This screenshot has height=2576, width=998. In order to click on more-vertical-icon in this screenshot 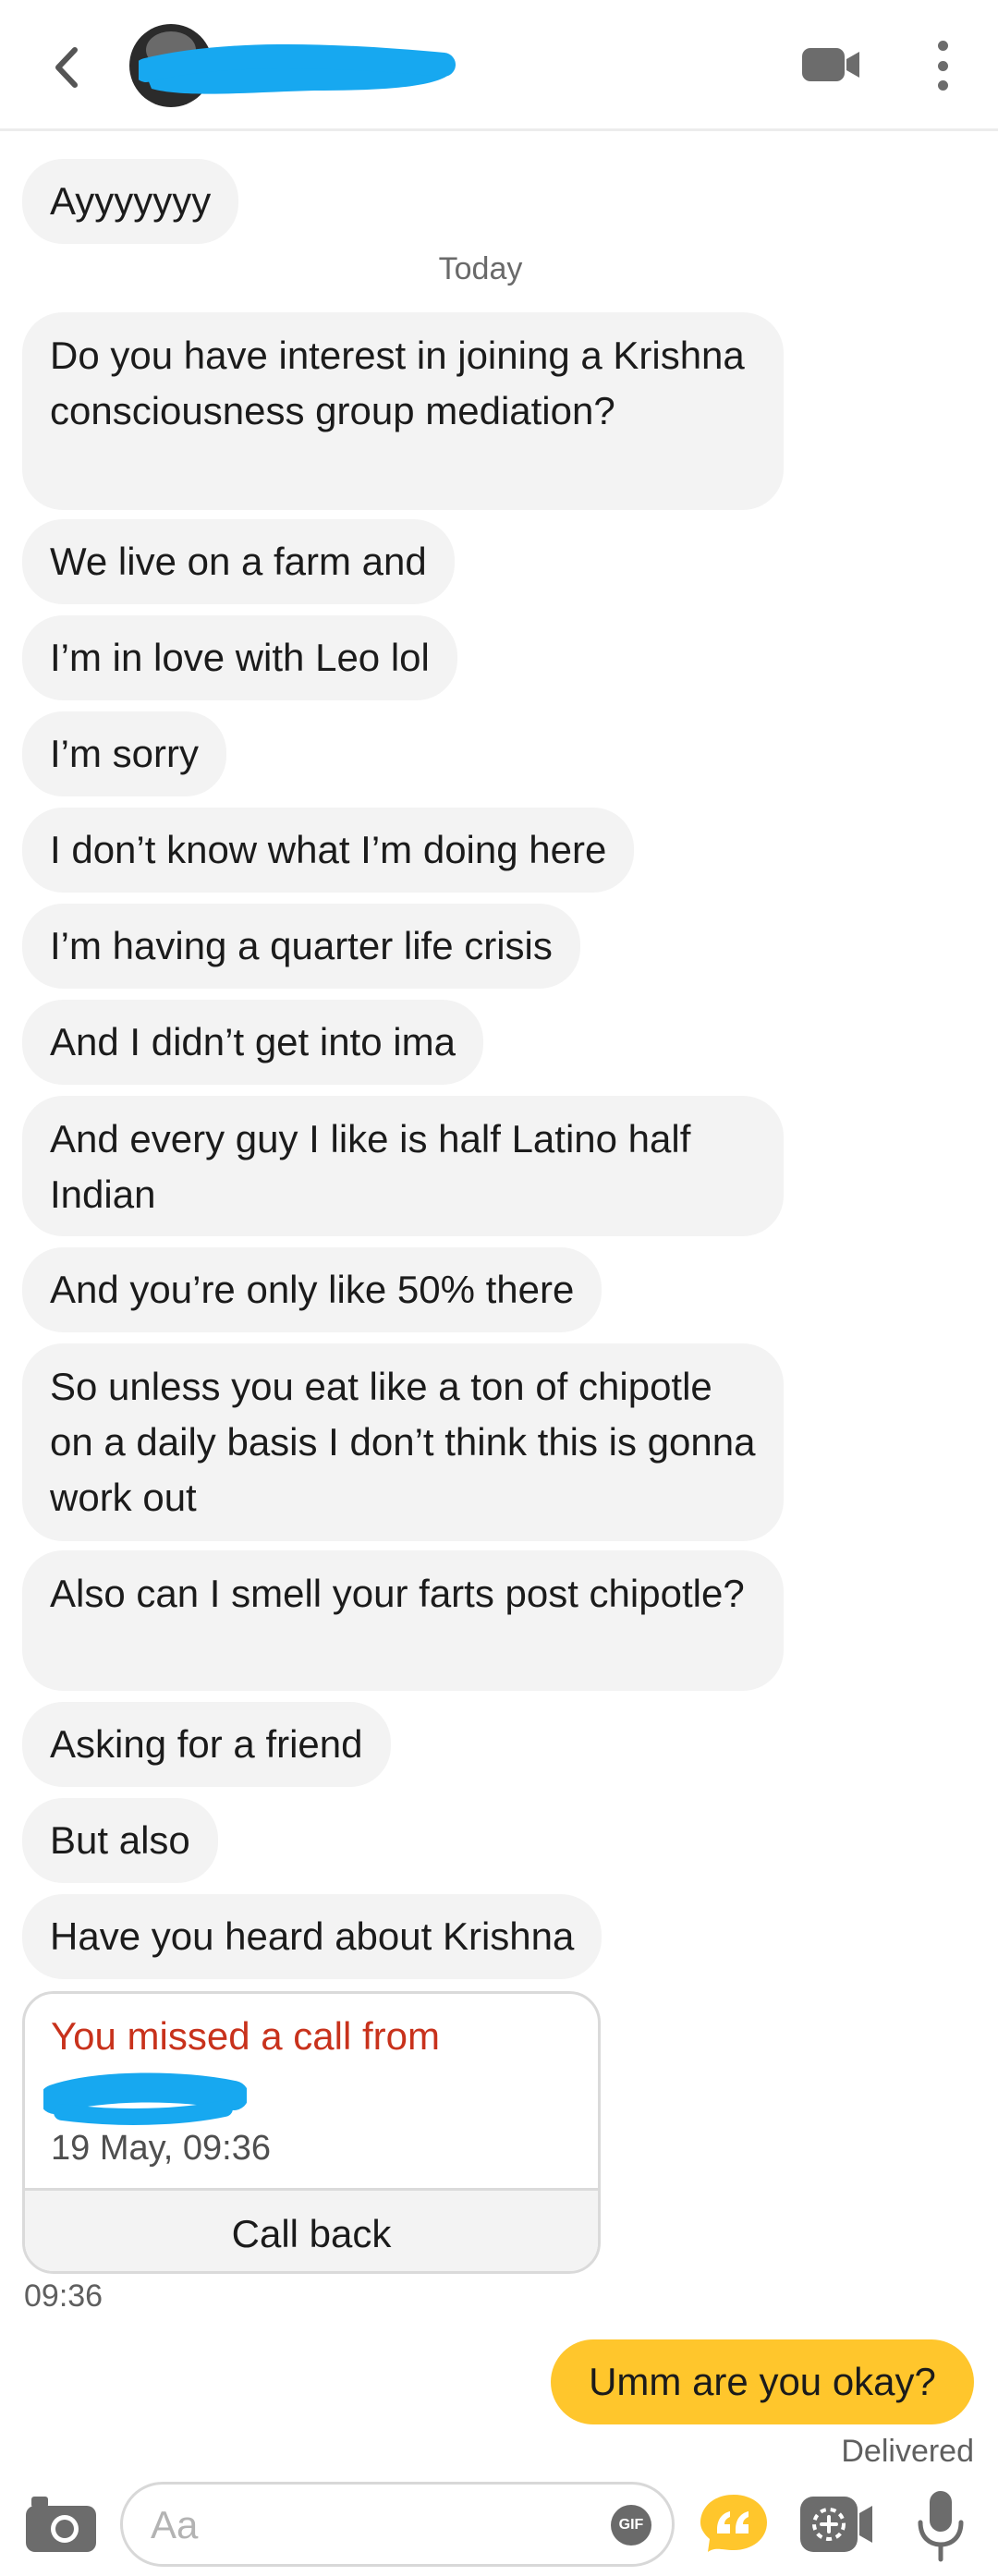, I will do `click(942, 65)`.